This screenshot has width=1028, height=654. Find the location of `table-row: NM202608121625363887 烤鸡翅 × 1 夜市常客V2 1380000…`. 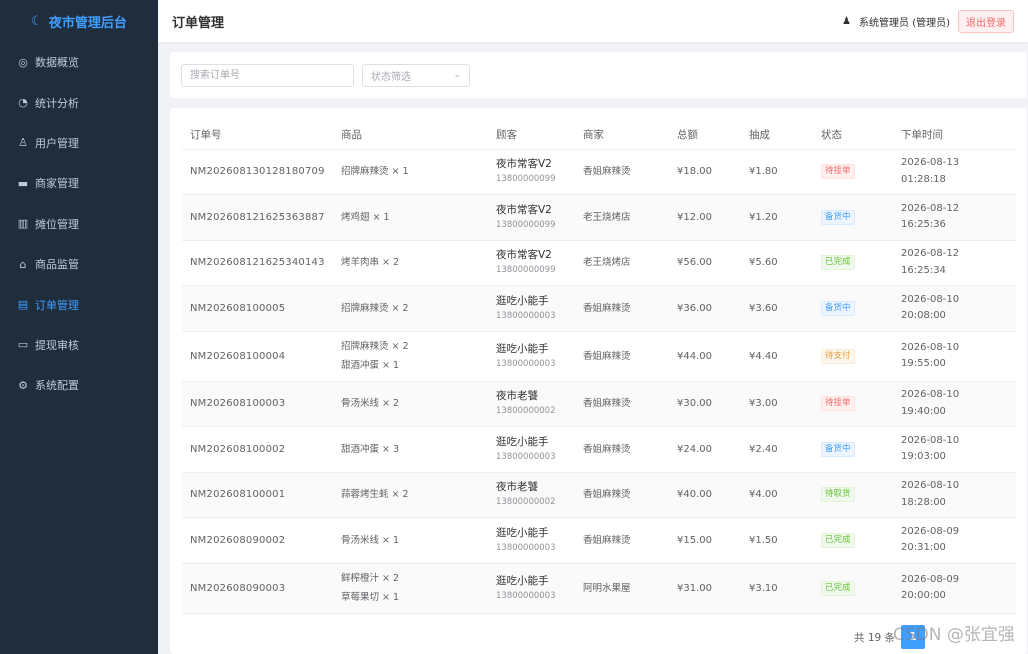

table-row: NM202608121625363887 烤鸡翅 × 1 夜市常客V2 1380000… is located at coordinates (599, 217).